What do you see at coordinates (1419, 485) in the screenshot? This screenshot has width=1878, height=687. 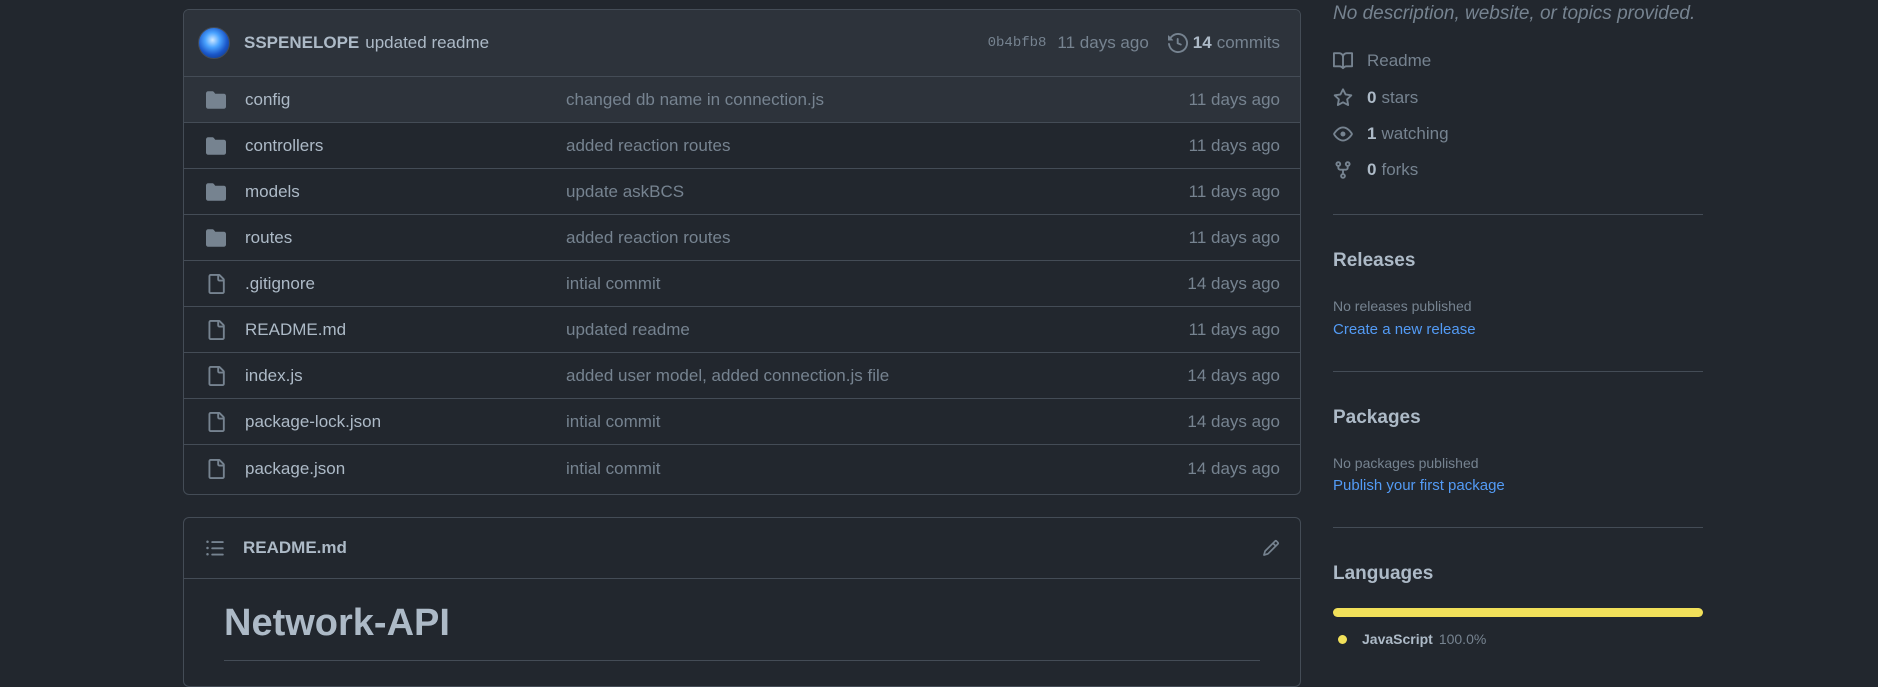 I see `publish-package-link: Publish your first package` at bounding box center [1419, 485].